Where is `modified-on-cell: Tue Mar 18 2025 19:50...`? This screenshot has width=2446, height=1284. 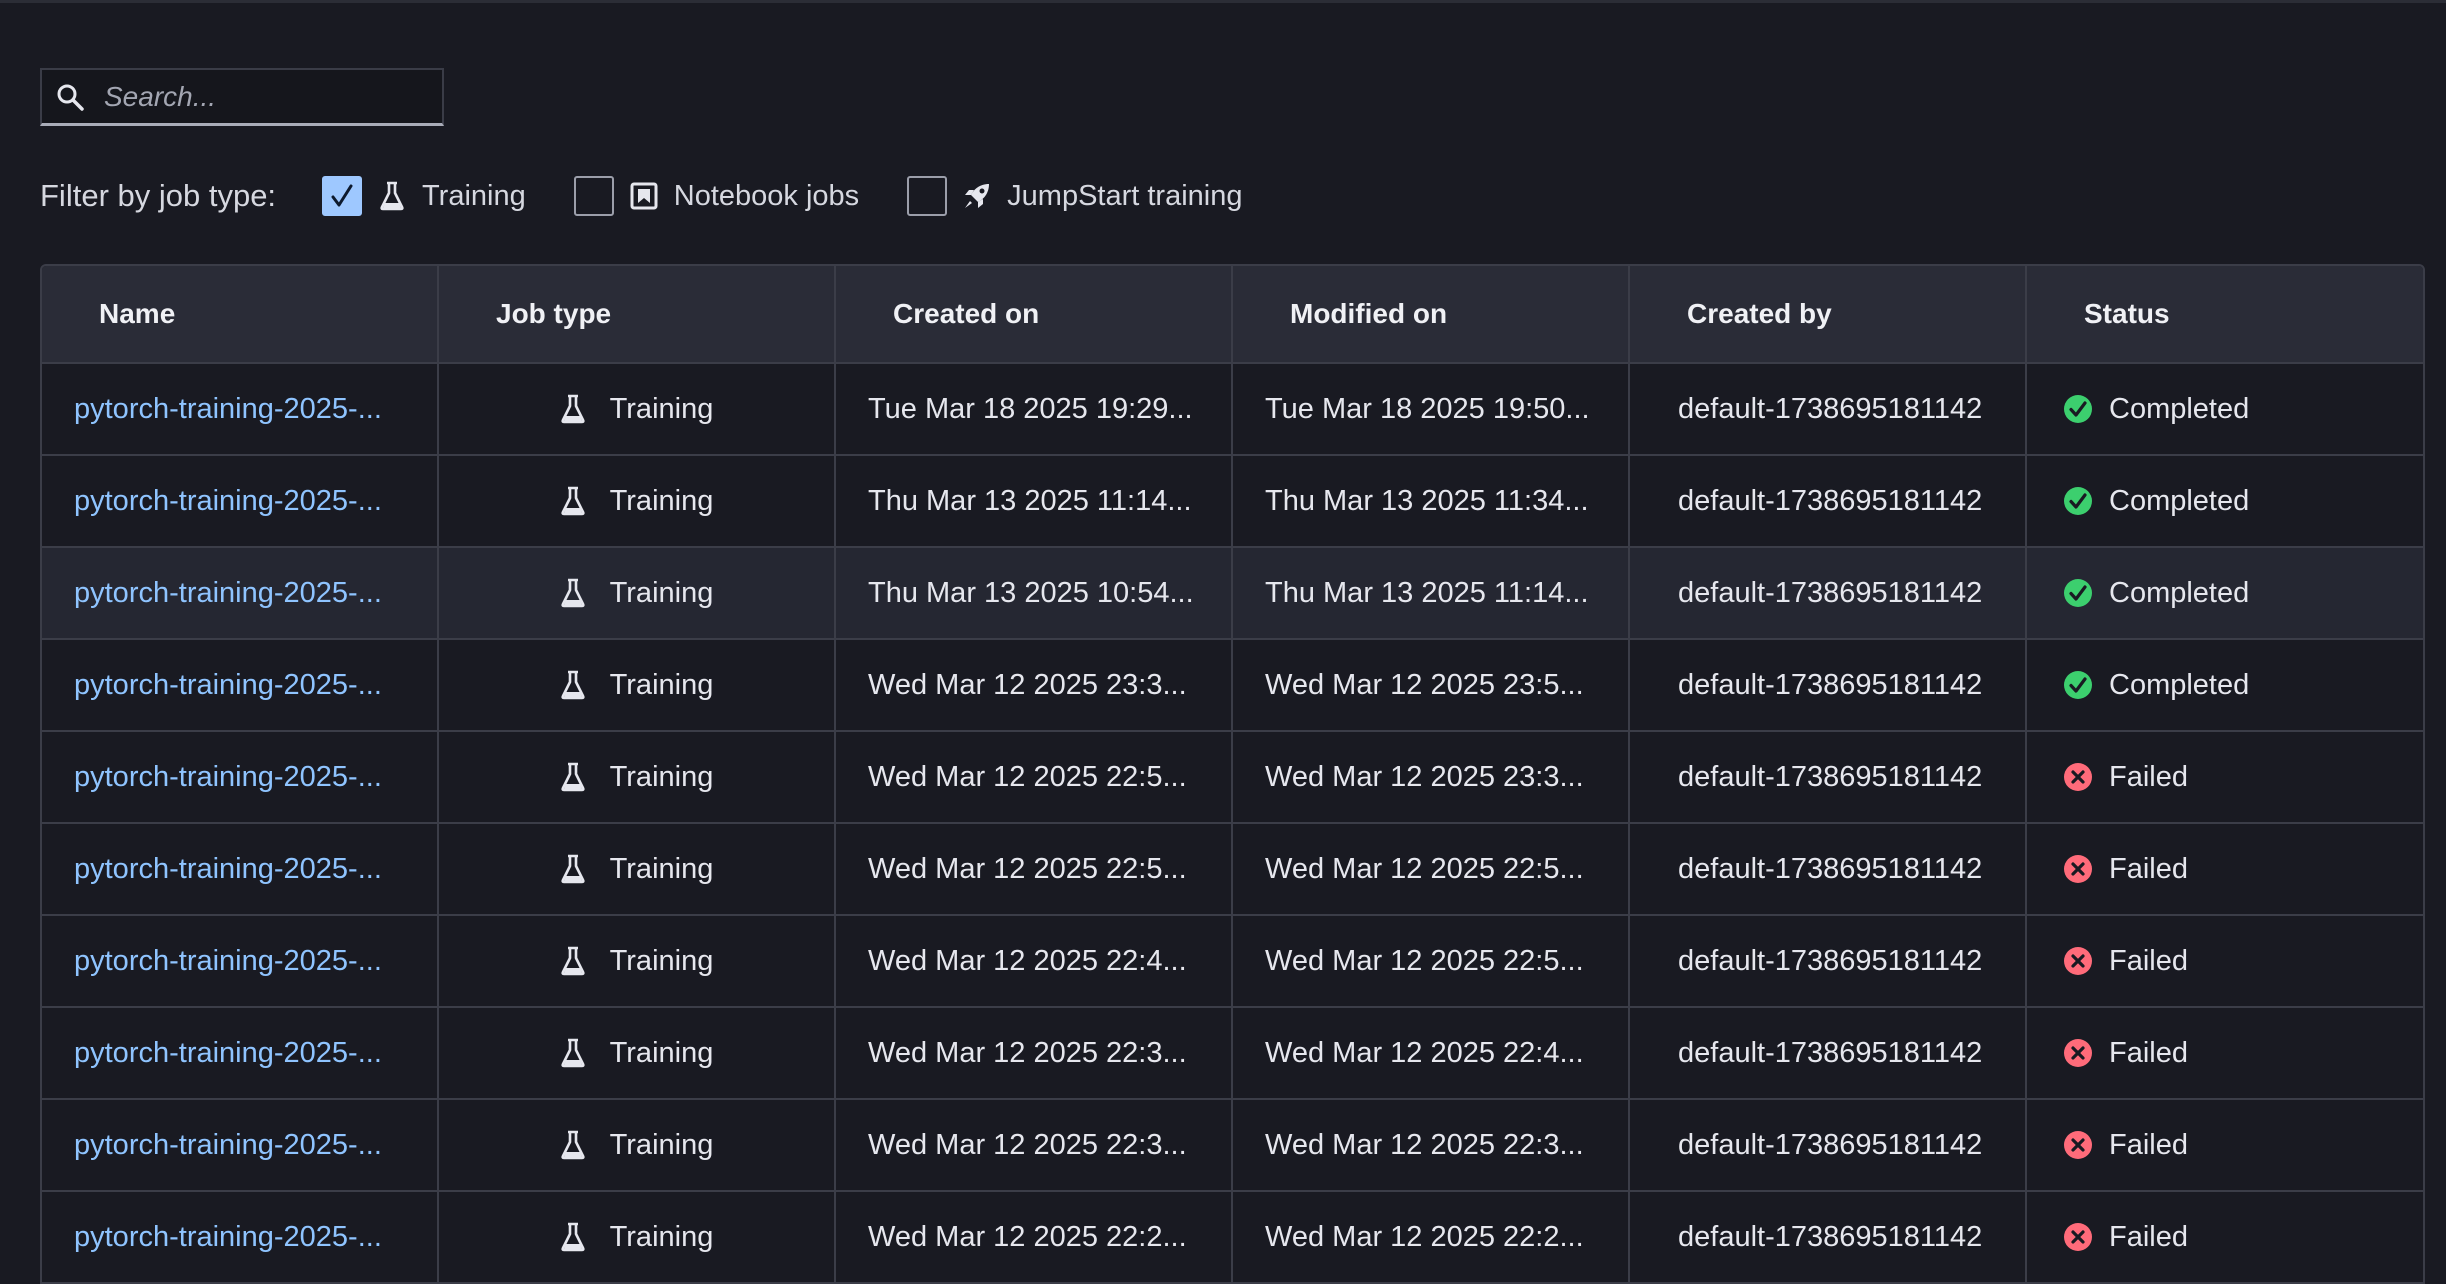 modified-on-cell: Tue Mar 18 2025 19:50... is located at coordinates (1431, 409).